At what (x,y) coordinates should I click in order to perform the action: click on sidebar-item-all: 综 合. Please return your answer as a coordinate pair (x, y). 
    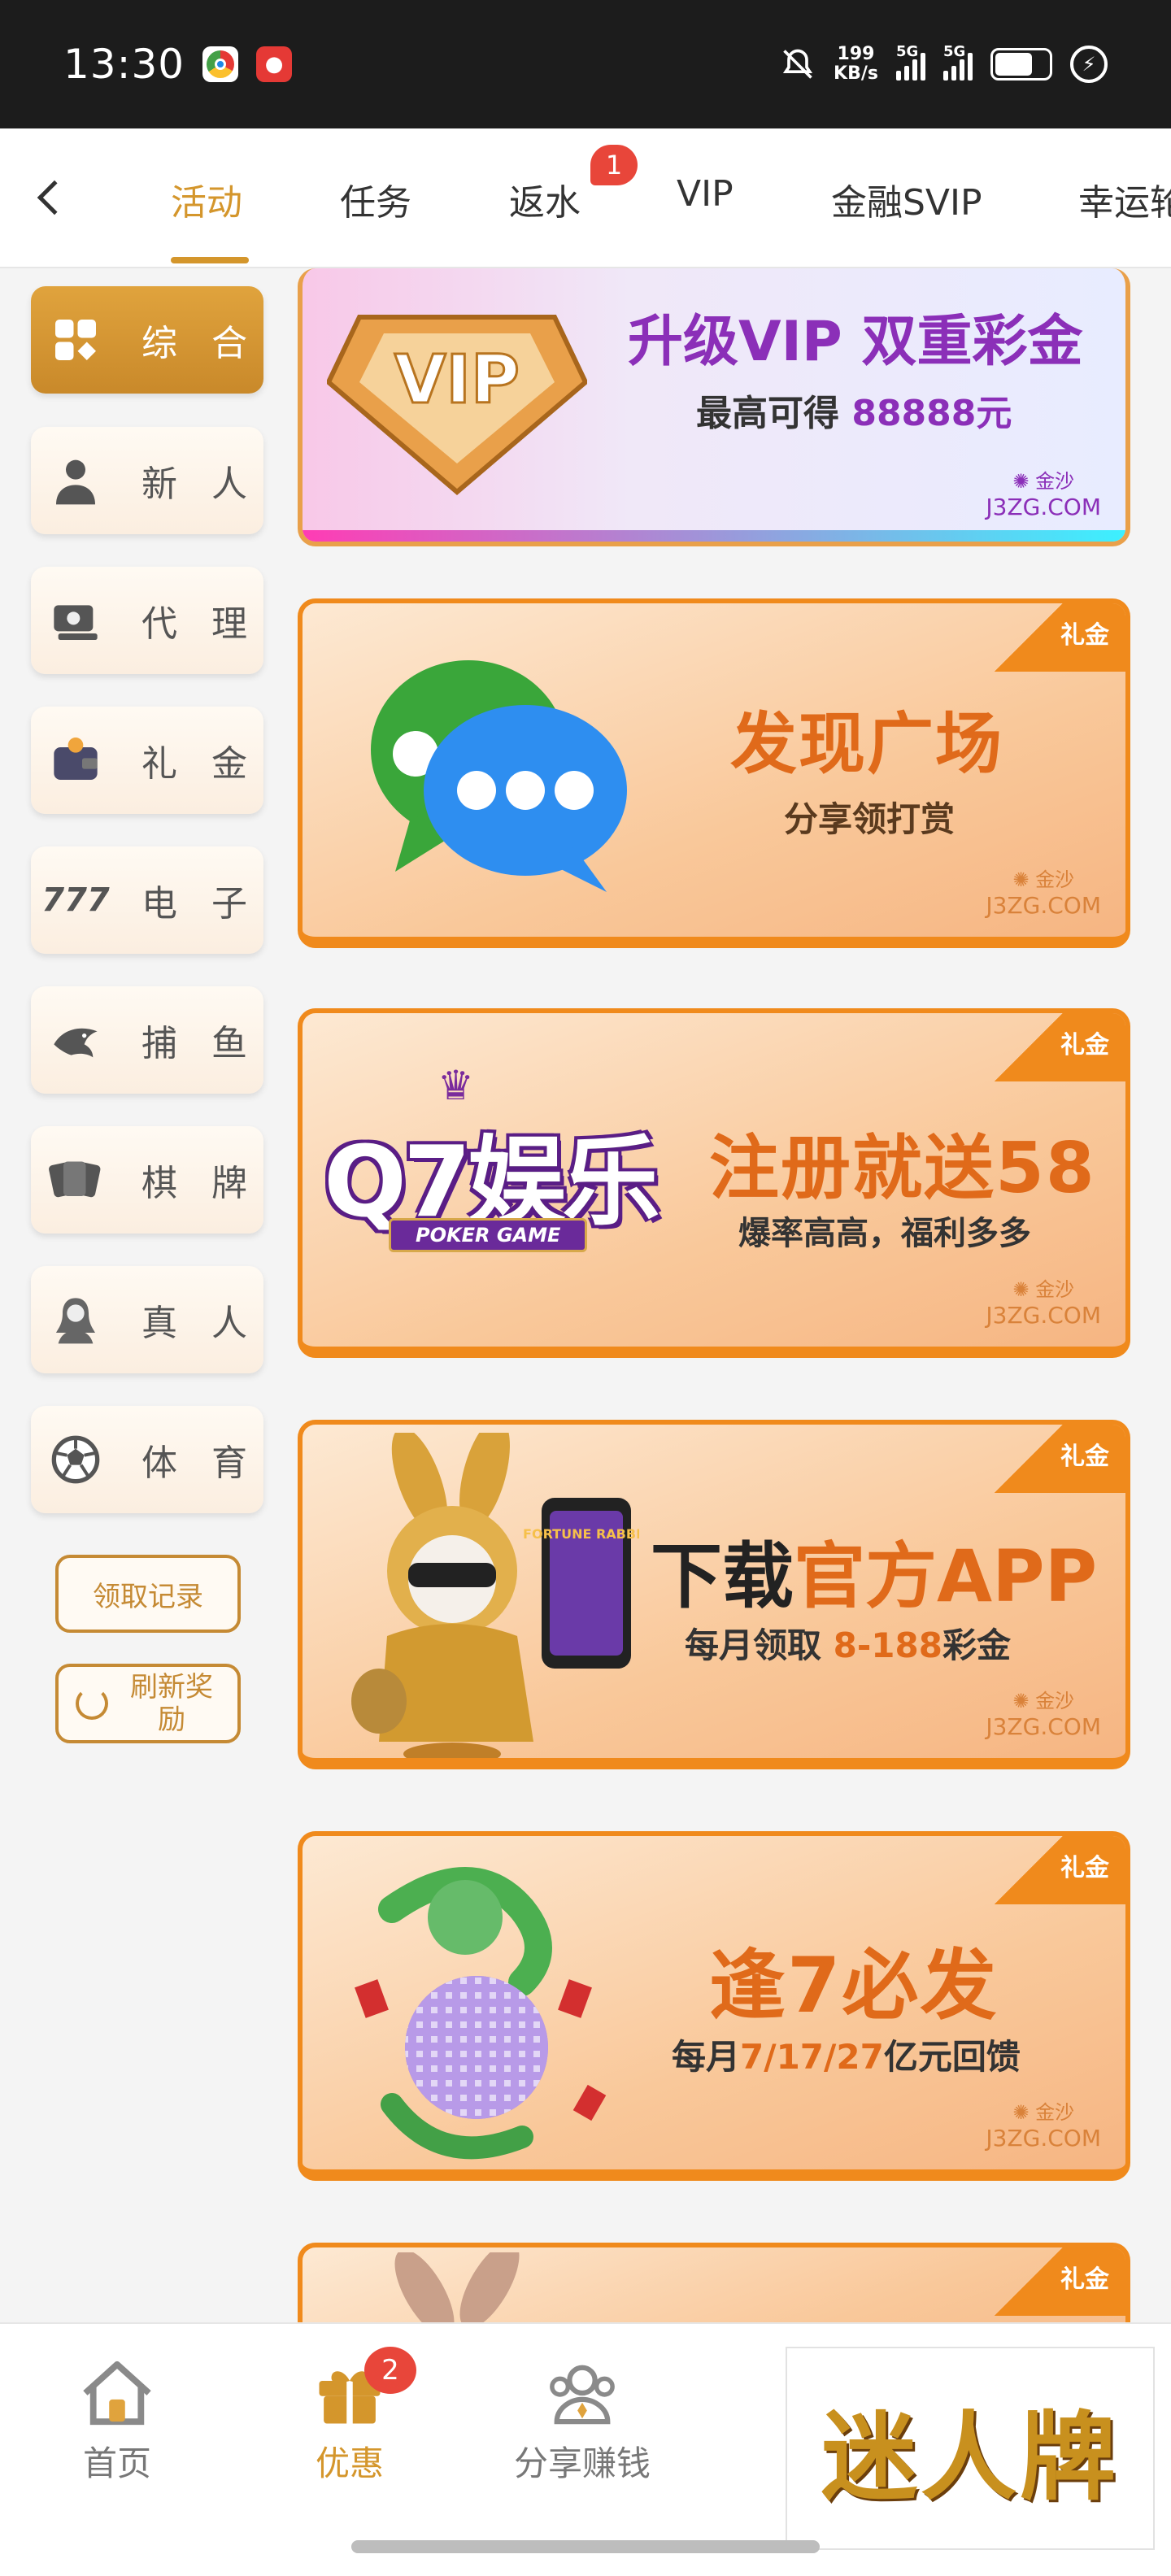
    Looking at the image, I should click on (147, 340).